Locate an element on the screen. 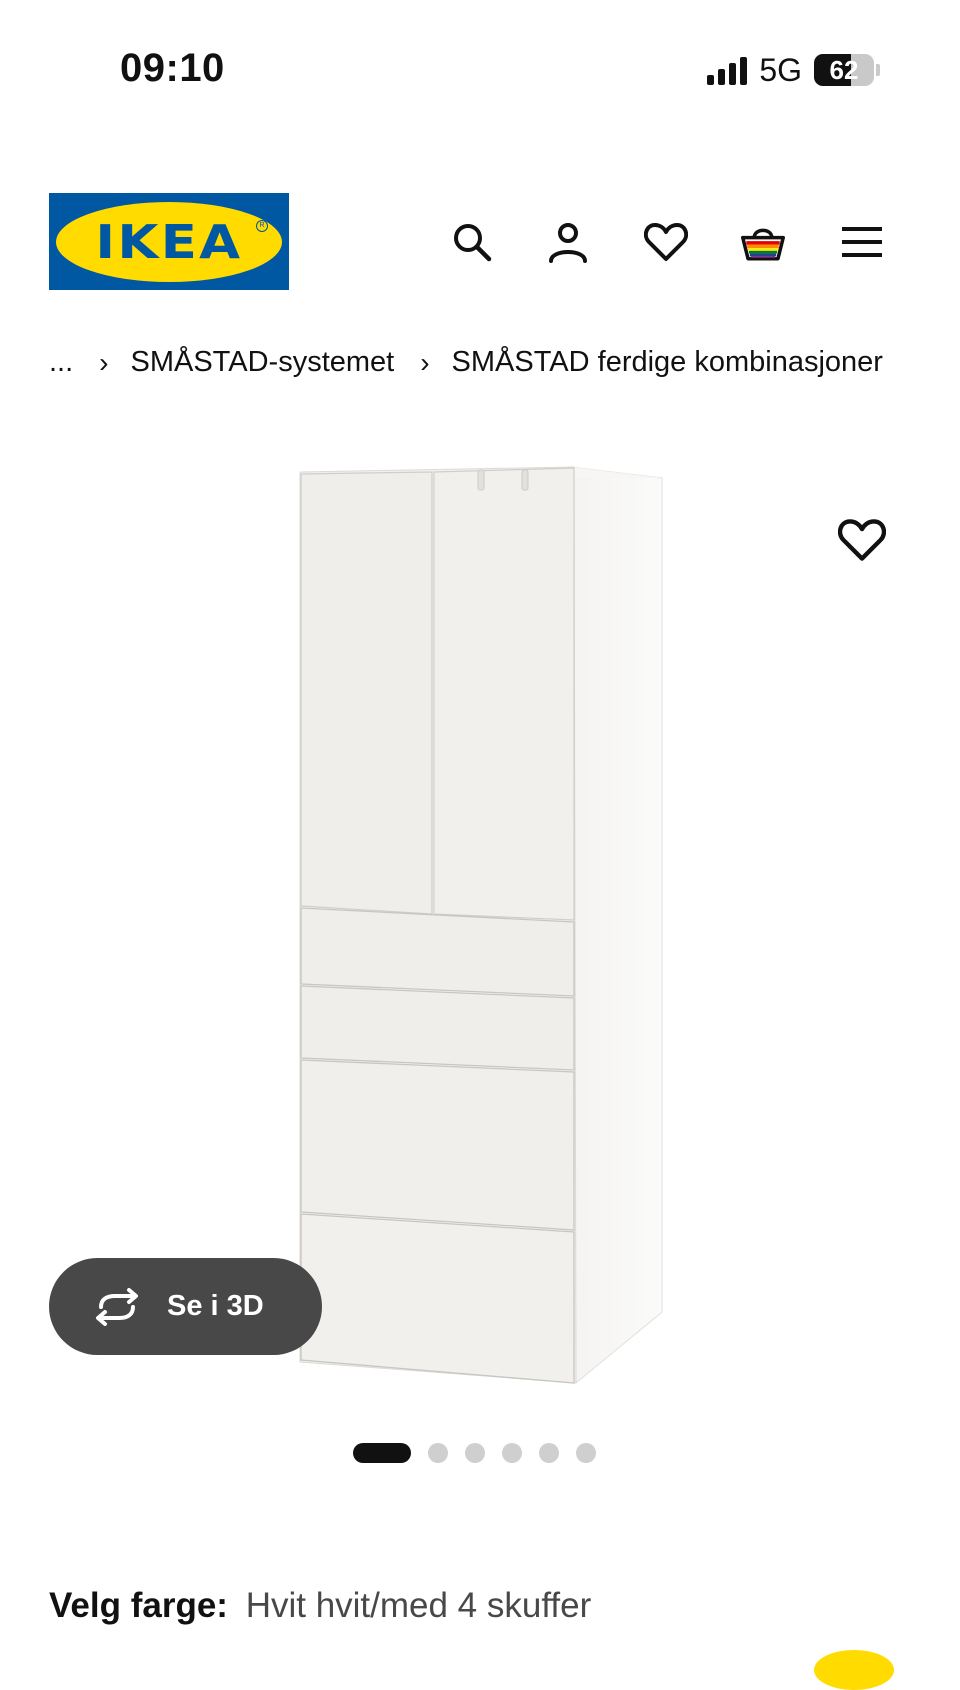 This screenshot has width=960, height=1690. view-3d-button: Se i 3D is located at coordinates (185, 1306).